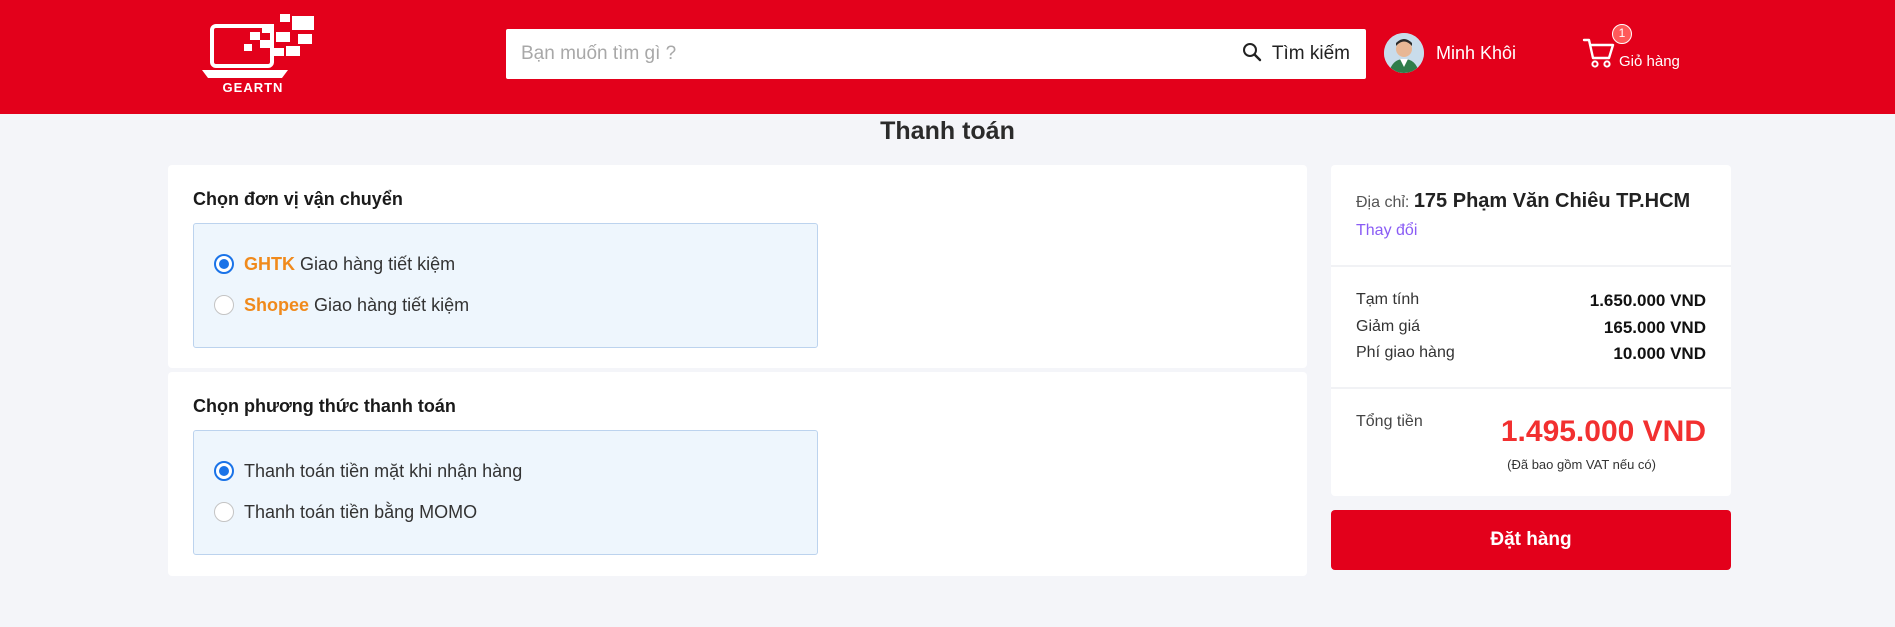 The image size is (1895, 627). What do you see at coordinates (1531, 301) in the screenshot?
I see `subtotal-row: Tạm tính 1.650.000 VND` at bounding box center [1531, 301].